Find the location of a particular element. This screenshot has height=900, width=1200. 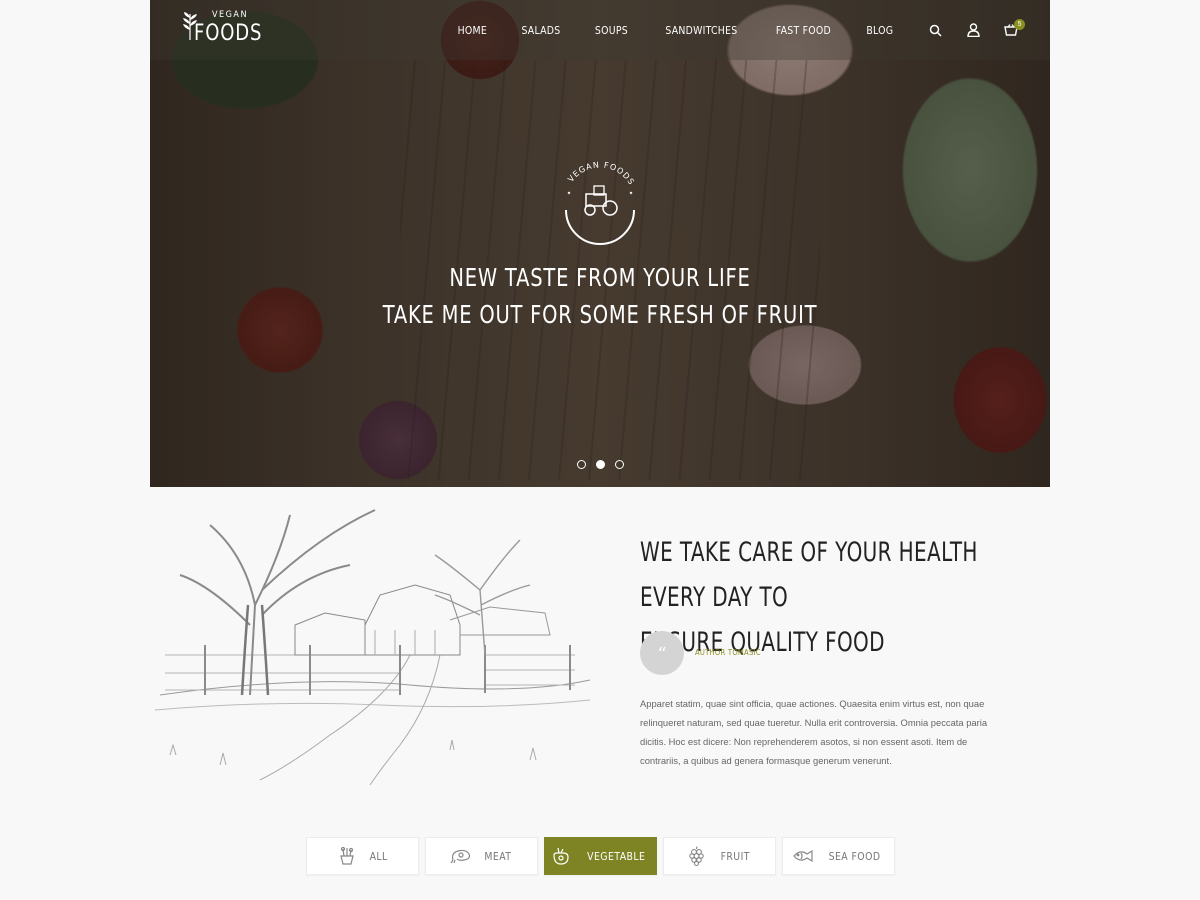

grapes-icon is located at coordinates (697, 856).